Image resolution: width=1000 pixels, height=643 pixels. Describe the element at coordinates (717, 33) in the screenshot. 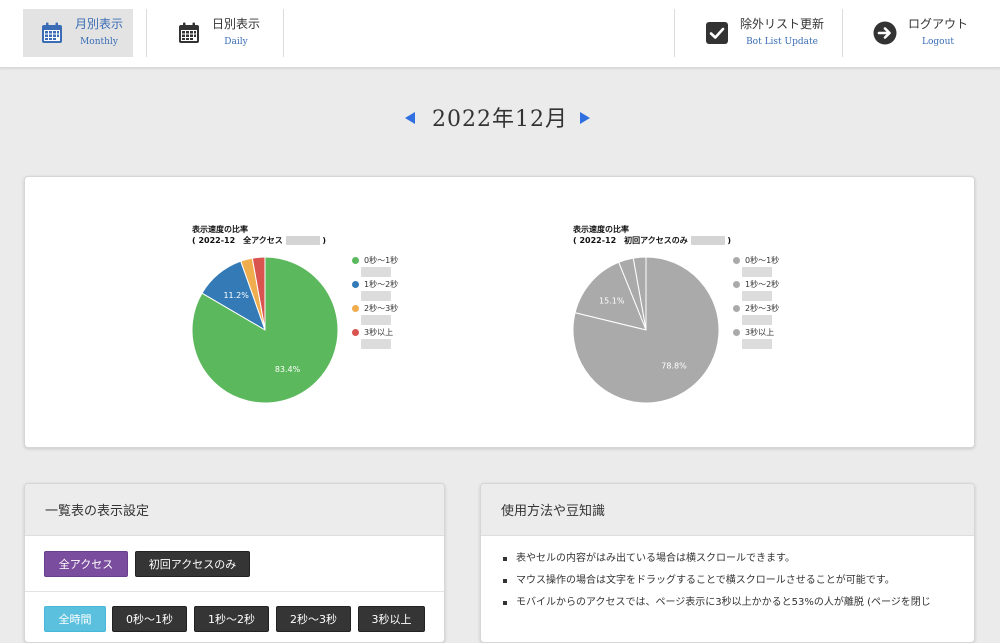

I see `checkbox-icon` at that location.